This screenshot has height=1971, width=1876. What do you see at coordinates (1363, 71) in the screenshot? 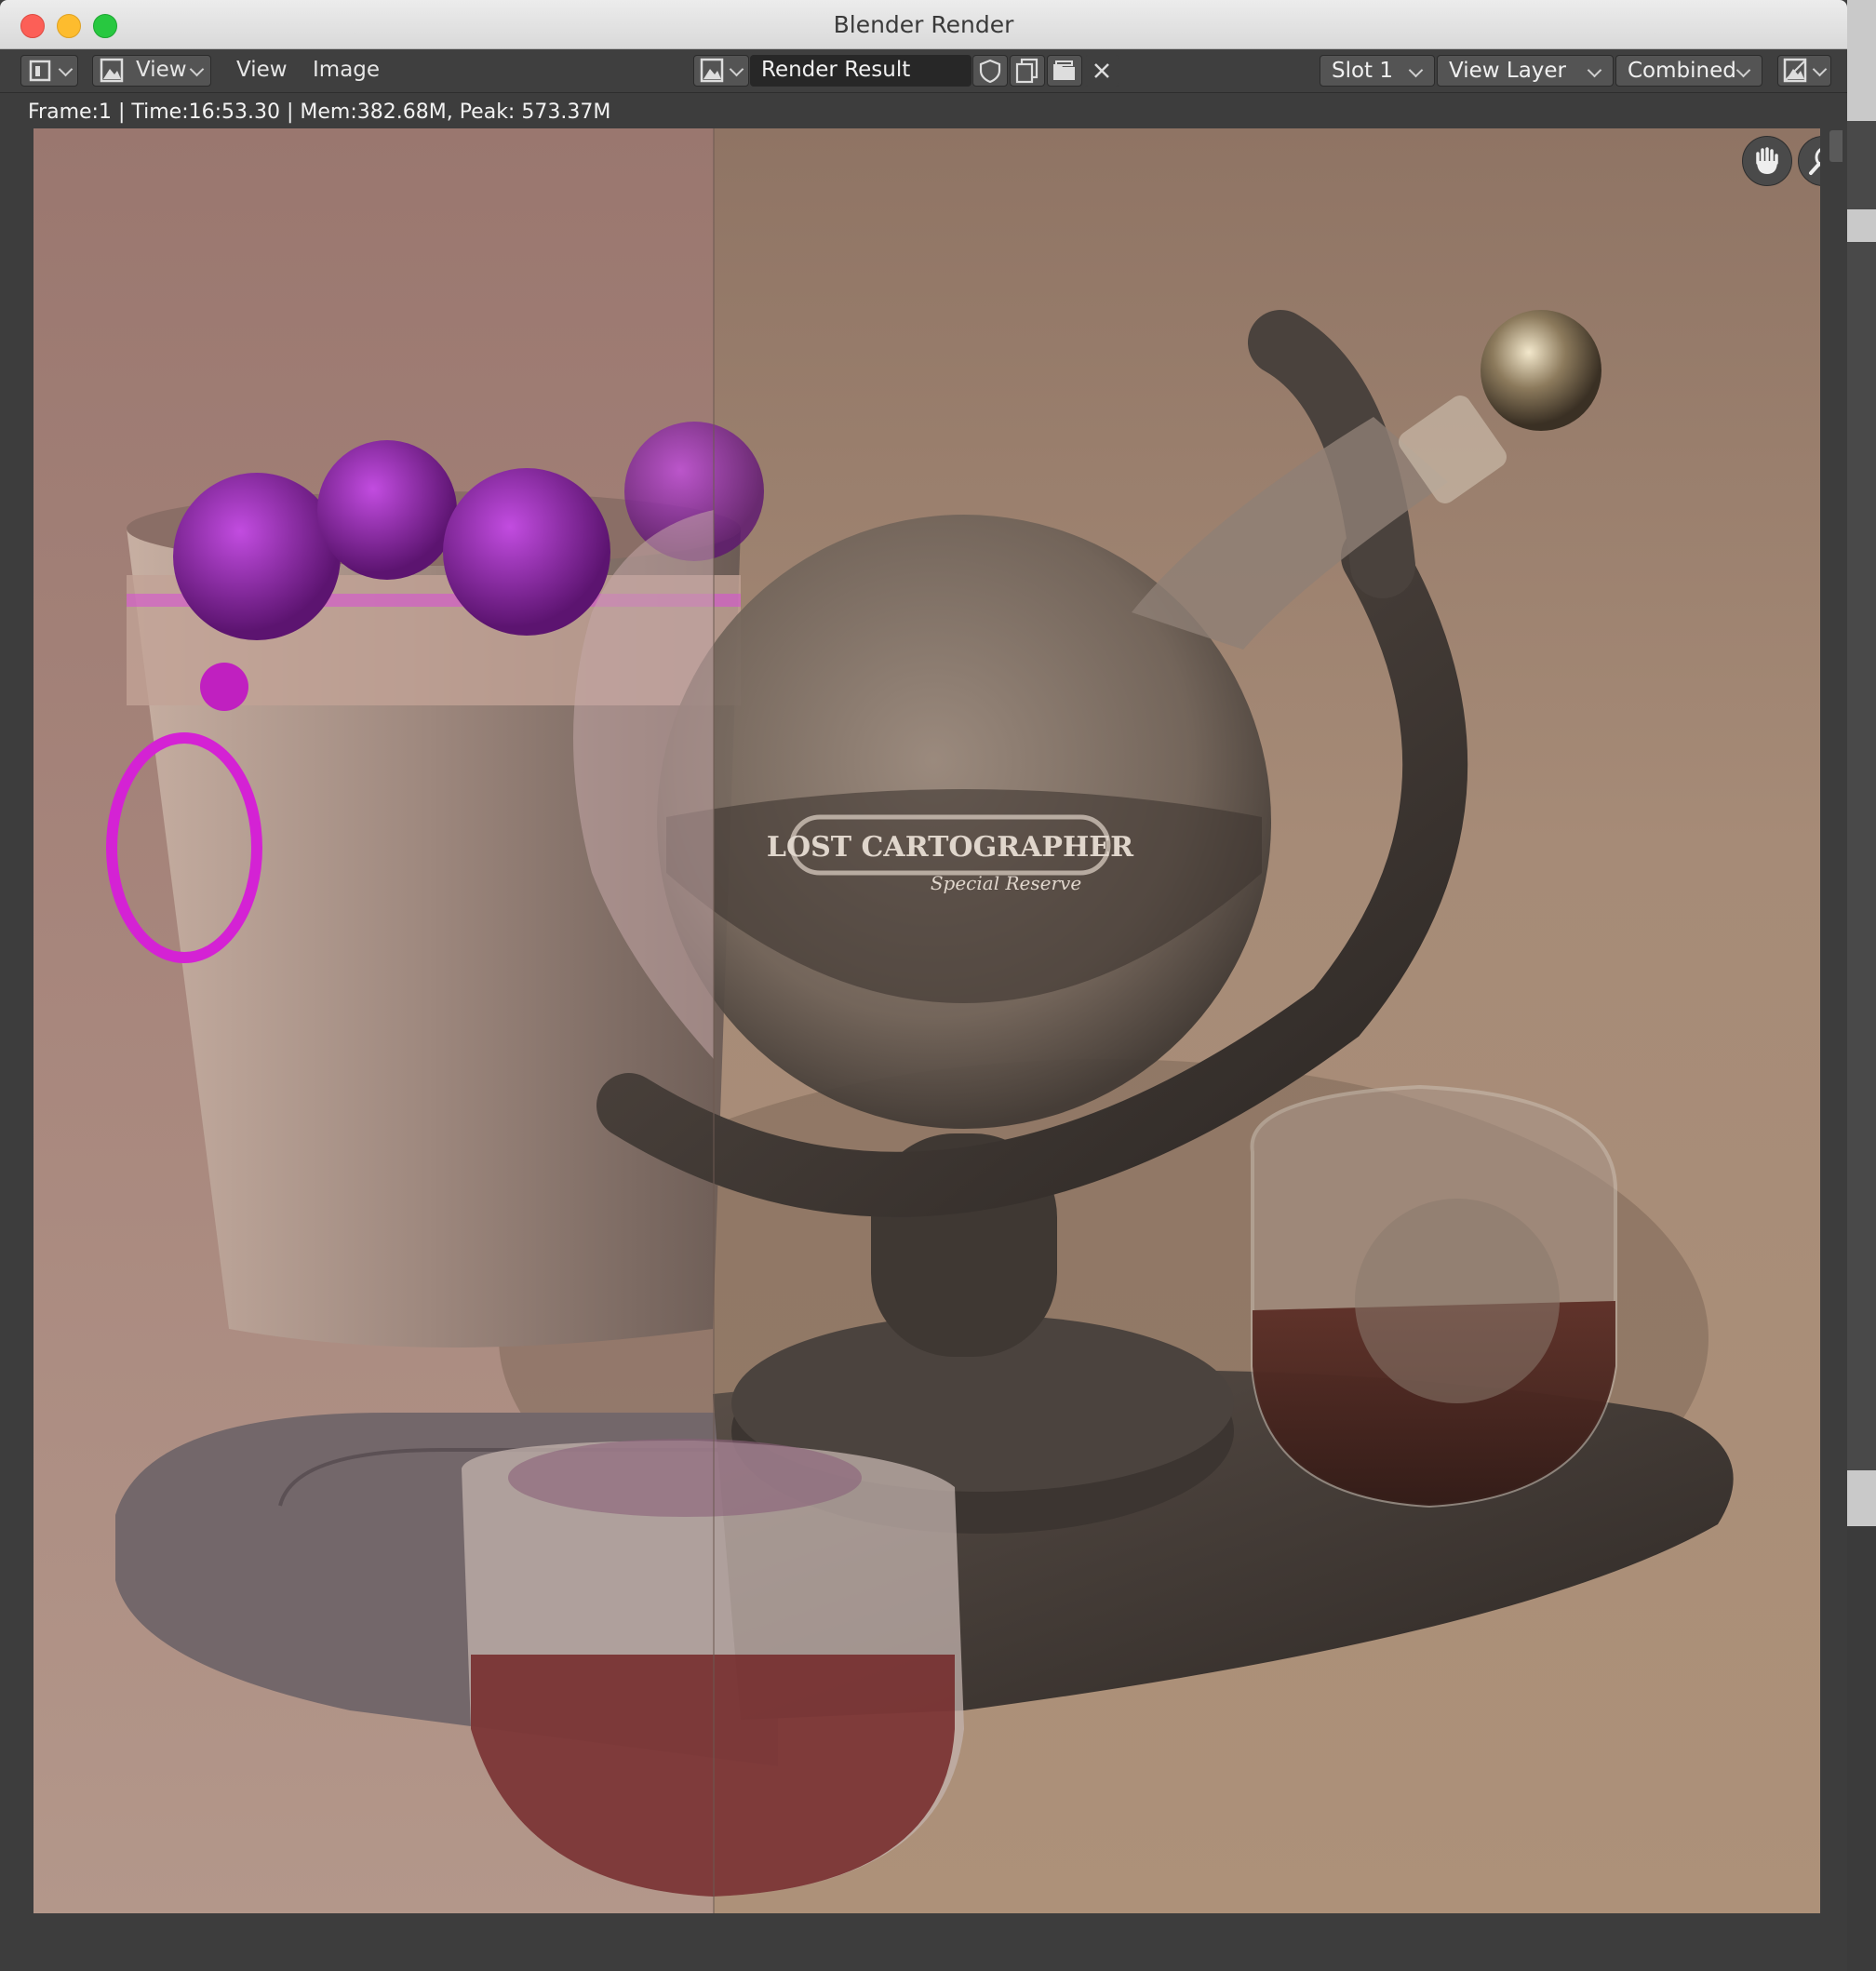
I see `slot-label: Slot 1` at bounding box center [1363, 71].